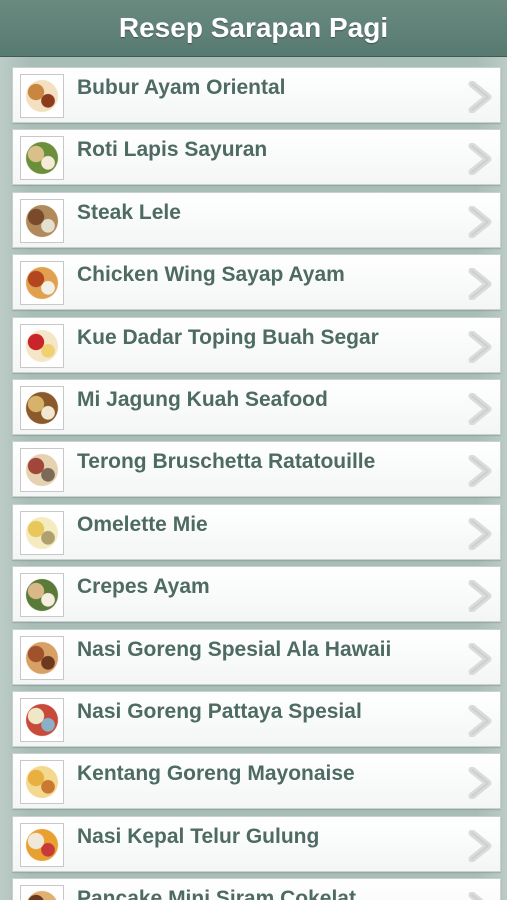  I want to click on nasi-kepal-thumbnail, so click(42, 845).